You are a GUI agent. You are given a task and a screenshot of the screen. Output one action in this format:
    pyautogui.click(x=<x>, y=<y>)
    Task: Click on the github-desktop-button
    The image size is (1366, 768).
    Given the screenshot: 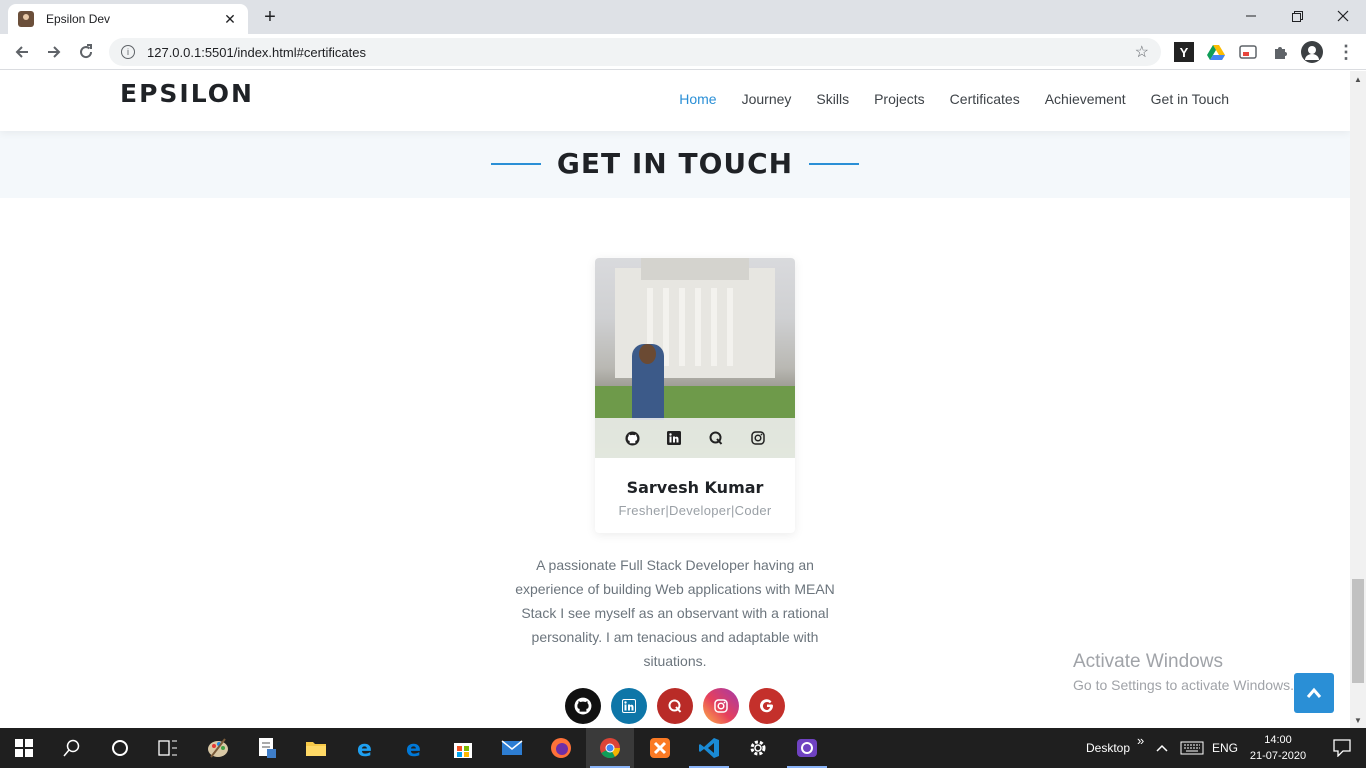 What is the action you would take?
    pyautogui.click(x=807, y=748)
    